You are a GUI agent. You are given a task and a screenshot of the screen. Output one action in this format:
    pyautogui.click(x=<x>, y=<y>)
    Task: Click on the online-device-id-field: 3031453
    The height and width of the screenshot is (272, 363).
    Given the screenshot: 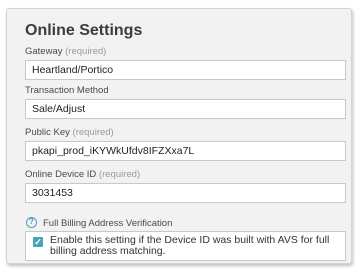 What is the action you would take?
    pyautogui.click(x=185, y=193)
    